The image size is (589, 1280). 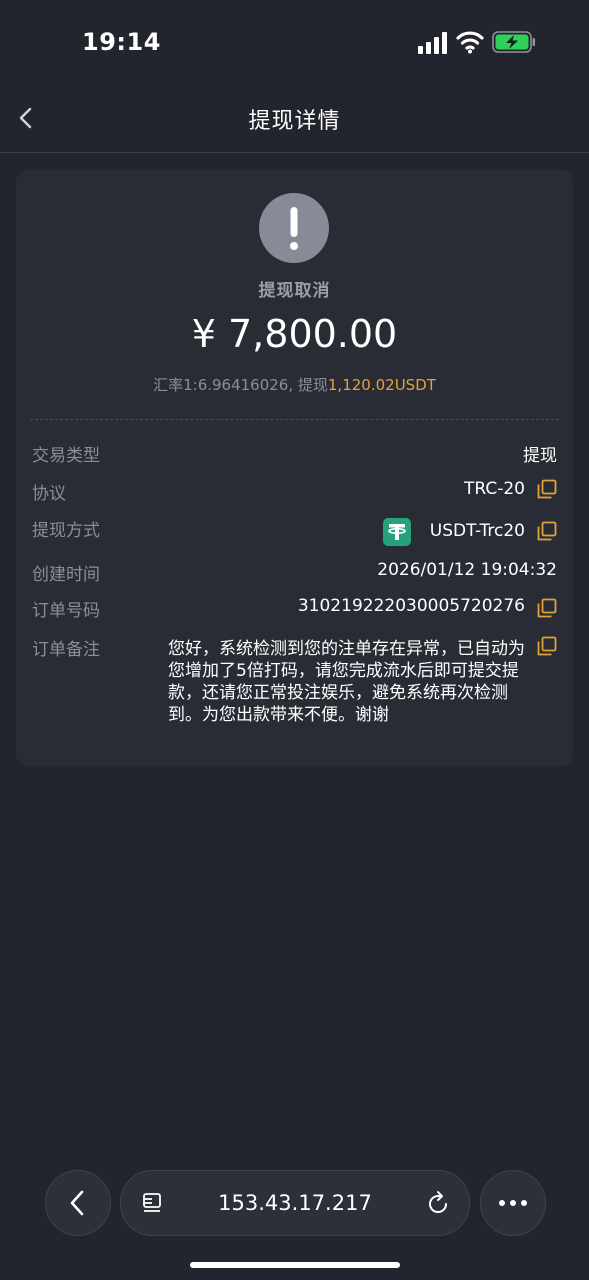 I want to click on status-icons, so click(x=478, y=44).